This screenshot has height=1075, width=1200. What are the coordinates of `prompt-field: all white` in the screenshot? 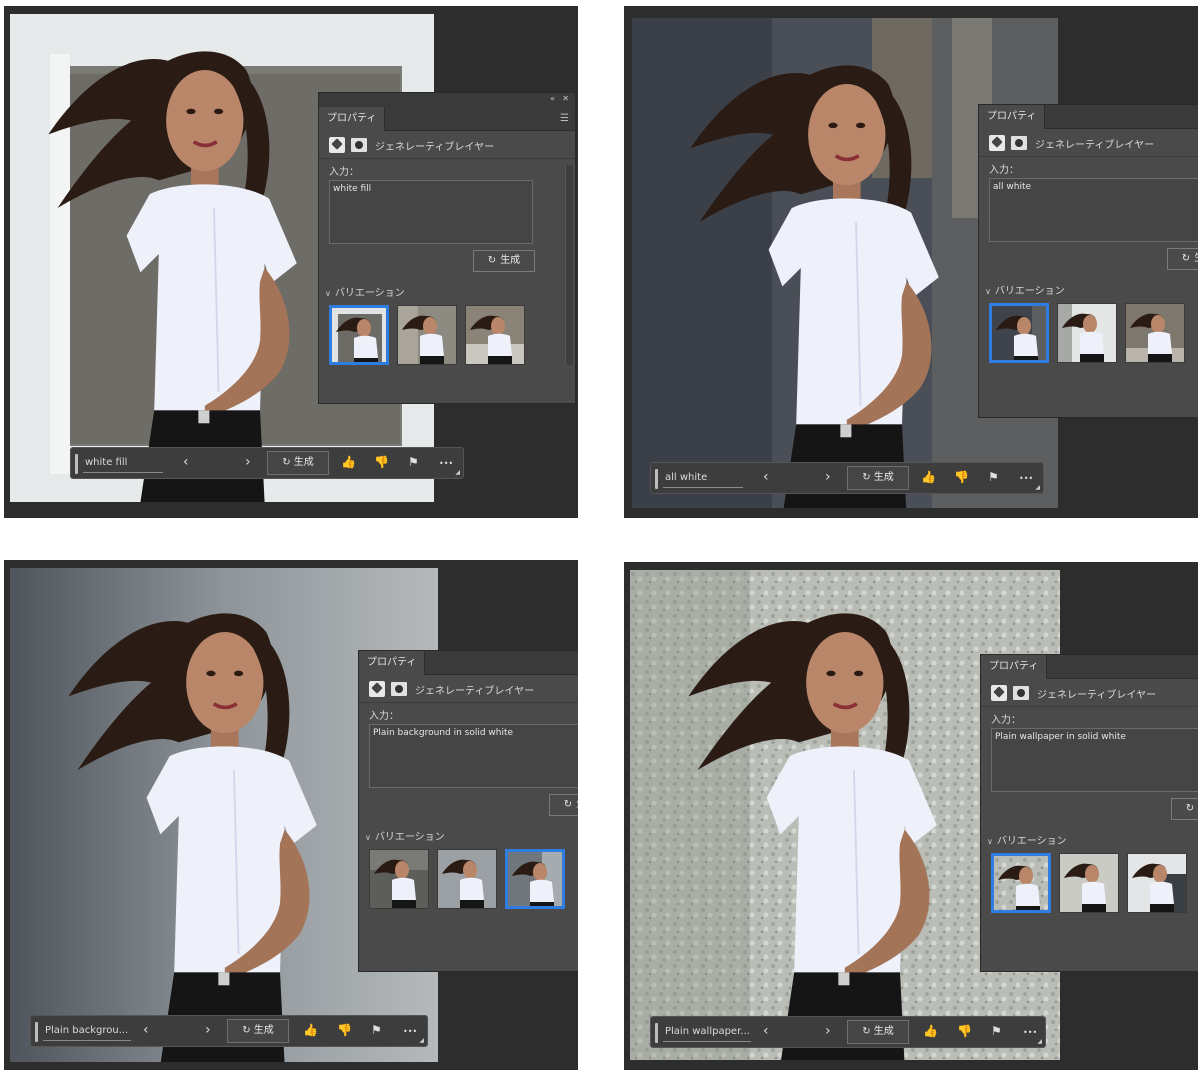 It's located at (686, 477).